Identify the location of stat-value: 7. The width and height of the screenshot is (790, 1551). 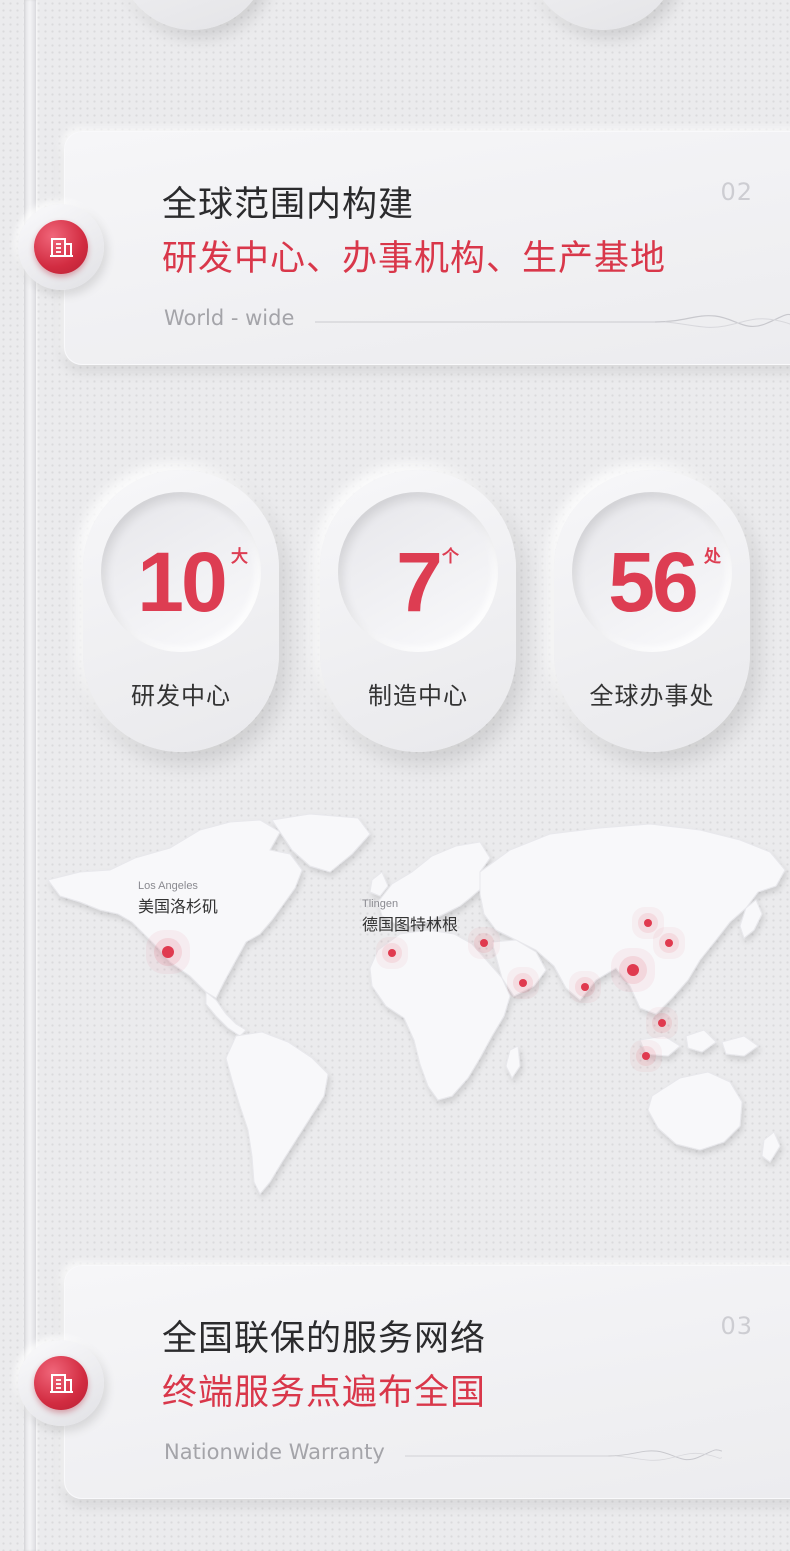
(419, 582).